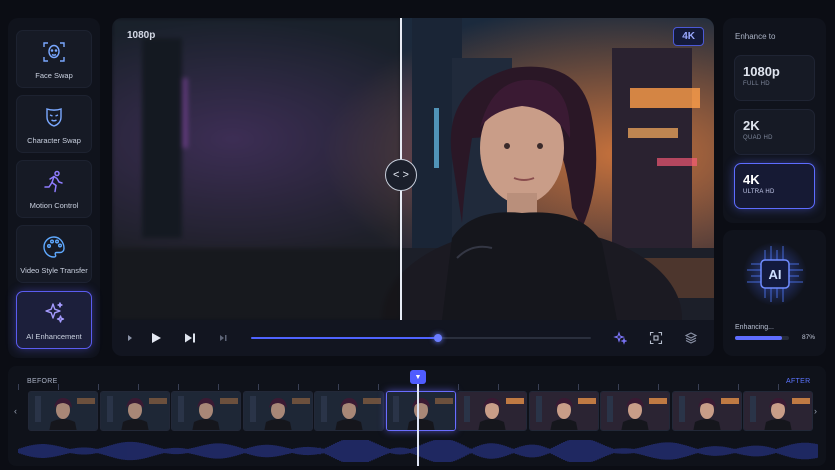  What do you see at coordinates (755, 36) in the screenshot?
I see `enhance-title: Enhance to` at bounding box center [755, 36].